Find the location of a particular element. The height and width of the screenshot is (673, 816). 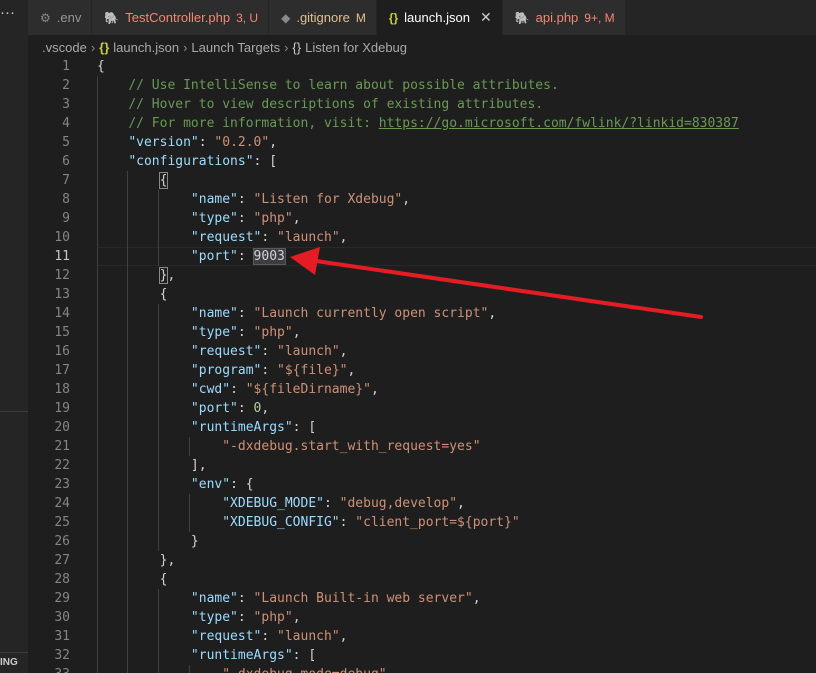

code-line: 31 "request": "launch", is located at coordinates (422, 636).